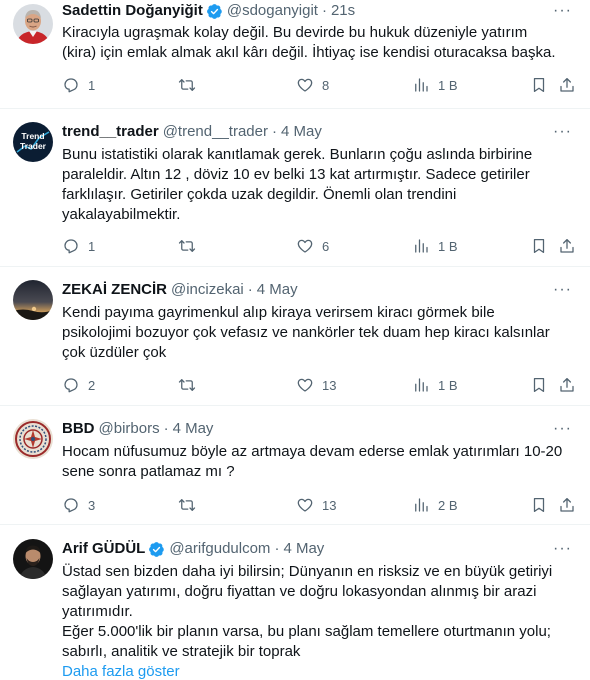 This screenshot has height=680, width=590. Describe the element at coordinates (129, 429) in the screenshot. I see `author-handle: @birbors` at that location.